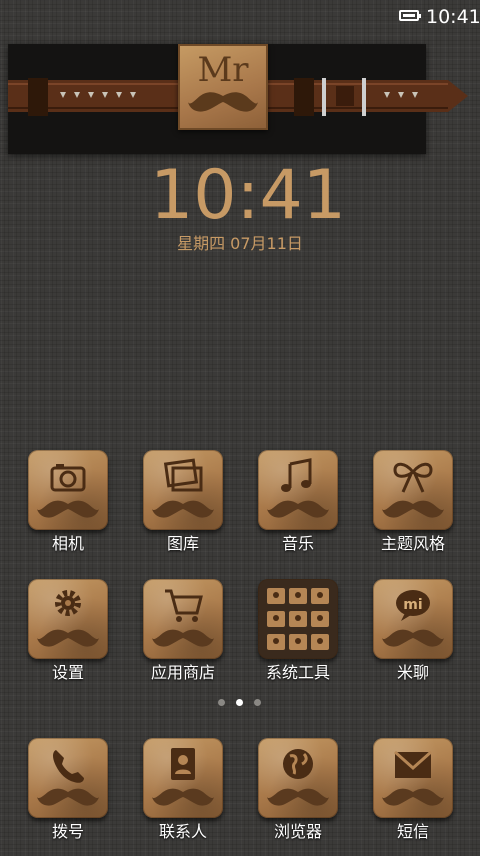 Image resolution: width=480 pixels, height=856 pixels. Describe the element at coordinates (412, 831) in the screenshot. I see `app-label: 短信` at that location.